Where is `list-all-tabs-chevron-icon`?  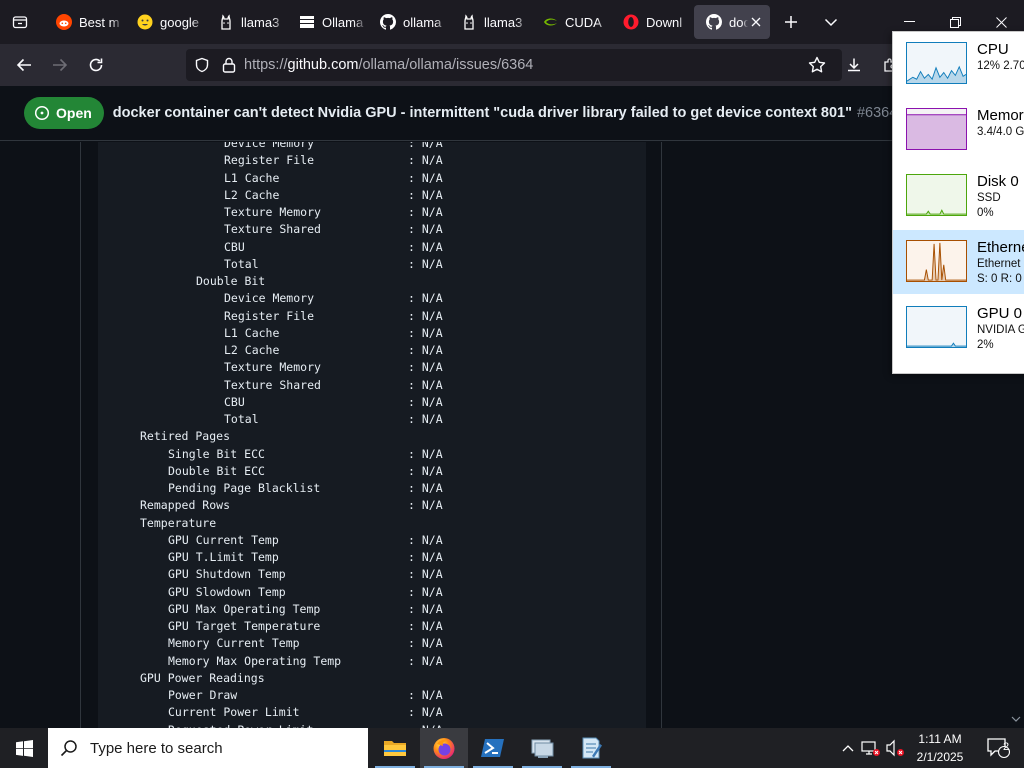 list-all-tabs-chevron-icon is located at coordinates (831, 22).